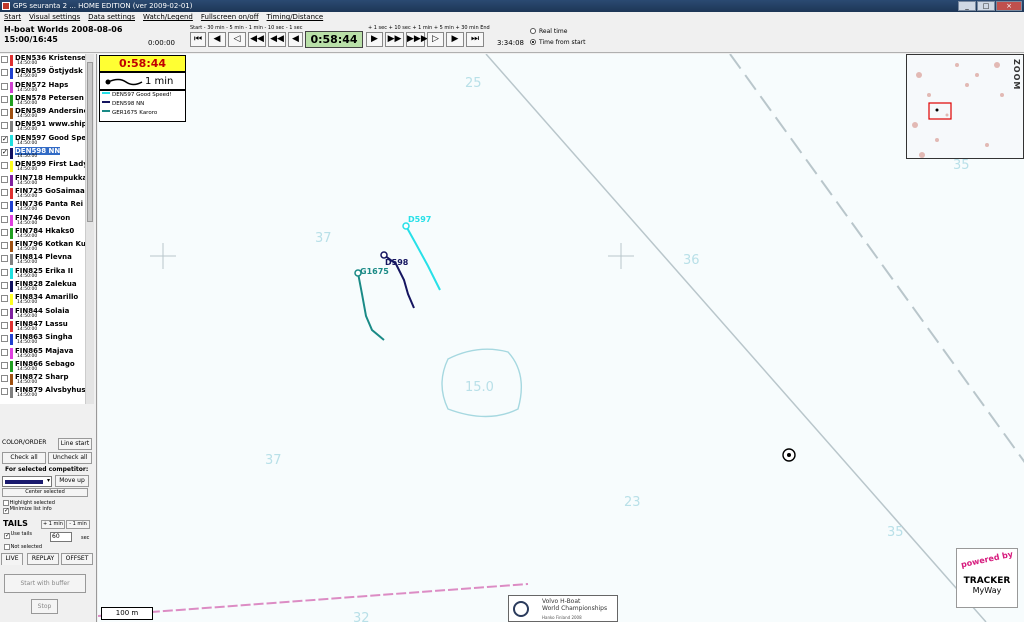  Describe the element at coordinates (78, 524) in the screenshot. I see `tails-minus-button: - 1 min` at that location.